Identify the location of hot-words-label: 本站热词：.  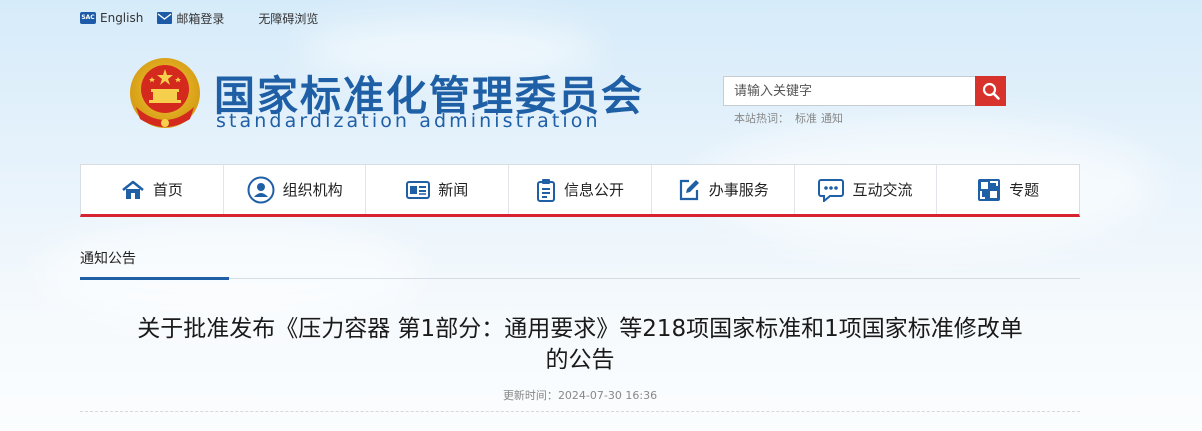
(761, 118).